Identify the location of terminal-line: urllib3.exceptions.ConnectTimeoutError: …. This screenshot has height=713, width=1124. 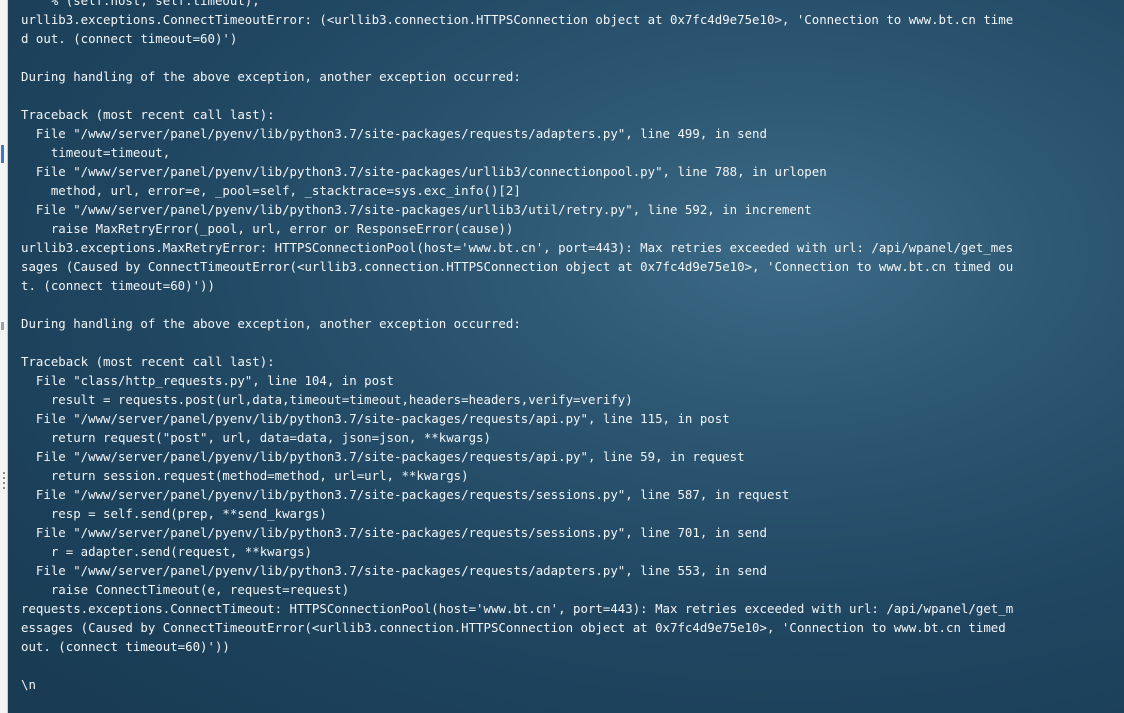
(517, 19).